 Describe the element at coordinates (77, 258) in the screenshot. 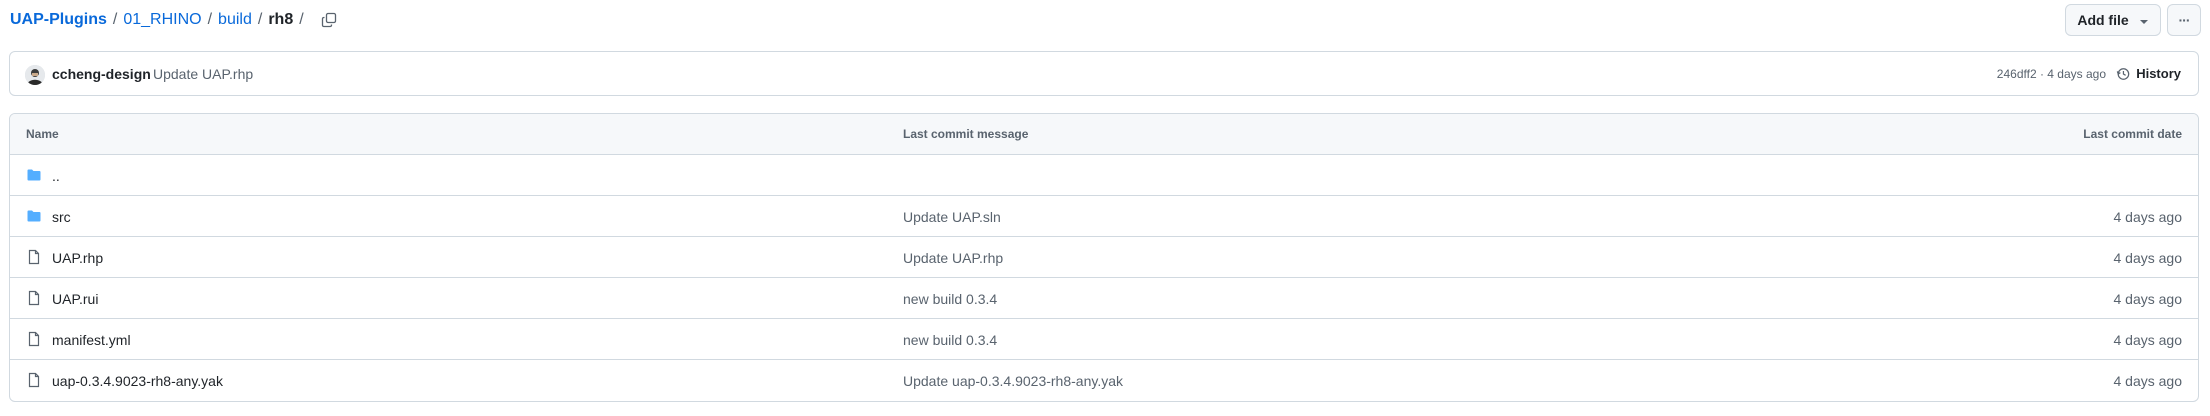

I see `file-name-link: UAP.rhp` at that location.